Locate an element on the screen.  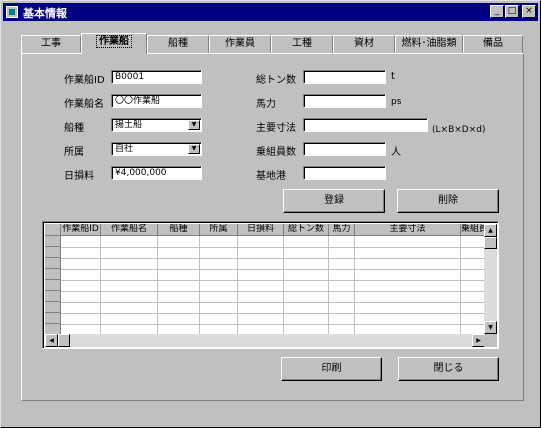
dimensions-label: 主要寸法 is located at coordinates (276, 128).